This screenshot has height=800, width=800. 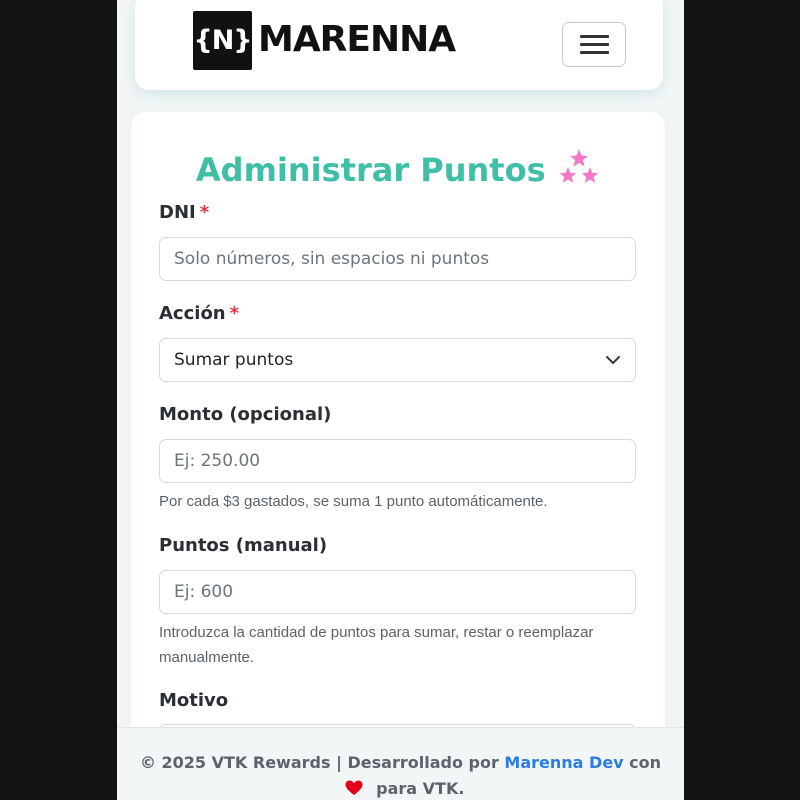 What do you see at coordinates (199, 313) in the screenshot?
I see `accion-label: Acción *` at bounding box center [199, 313].